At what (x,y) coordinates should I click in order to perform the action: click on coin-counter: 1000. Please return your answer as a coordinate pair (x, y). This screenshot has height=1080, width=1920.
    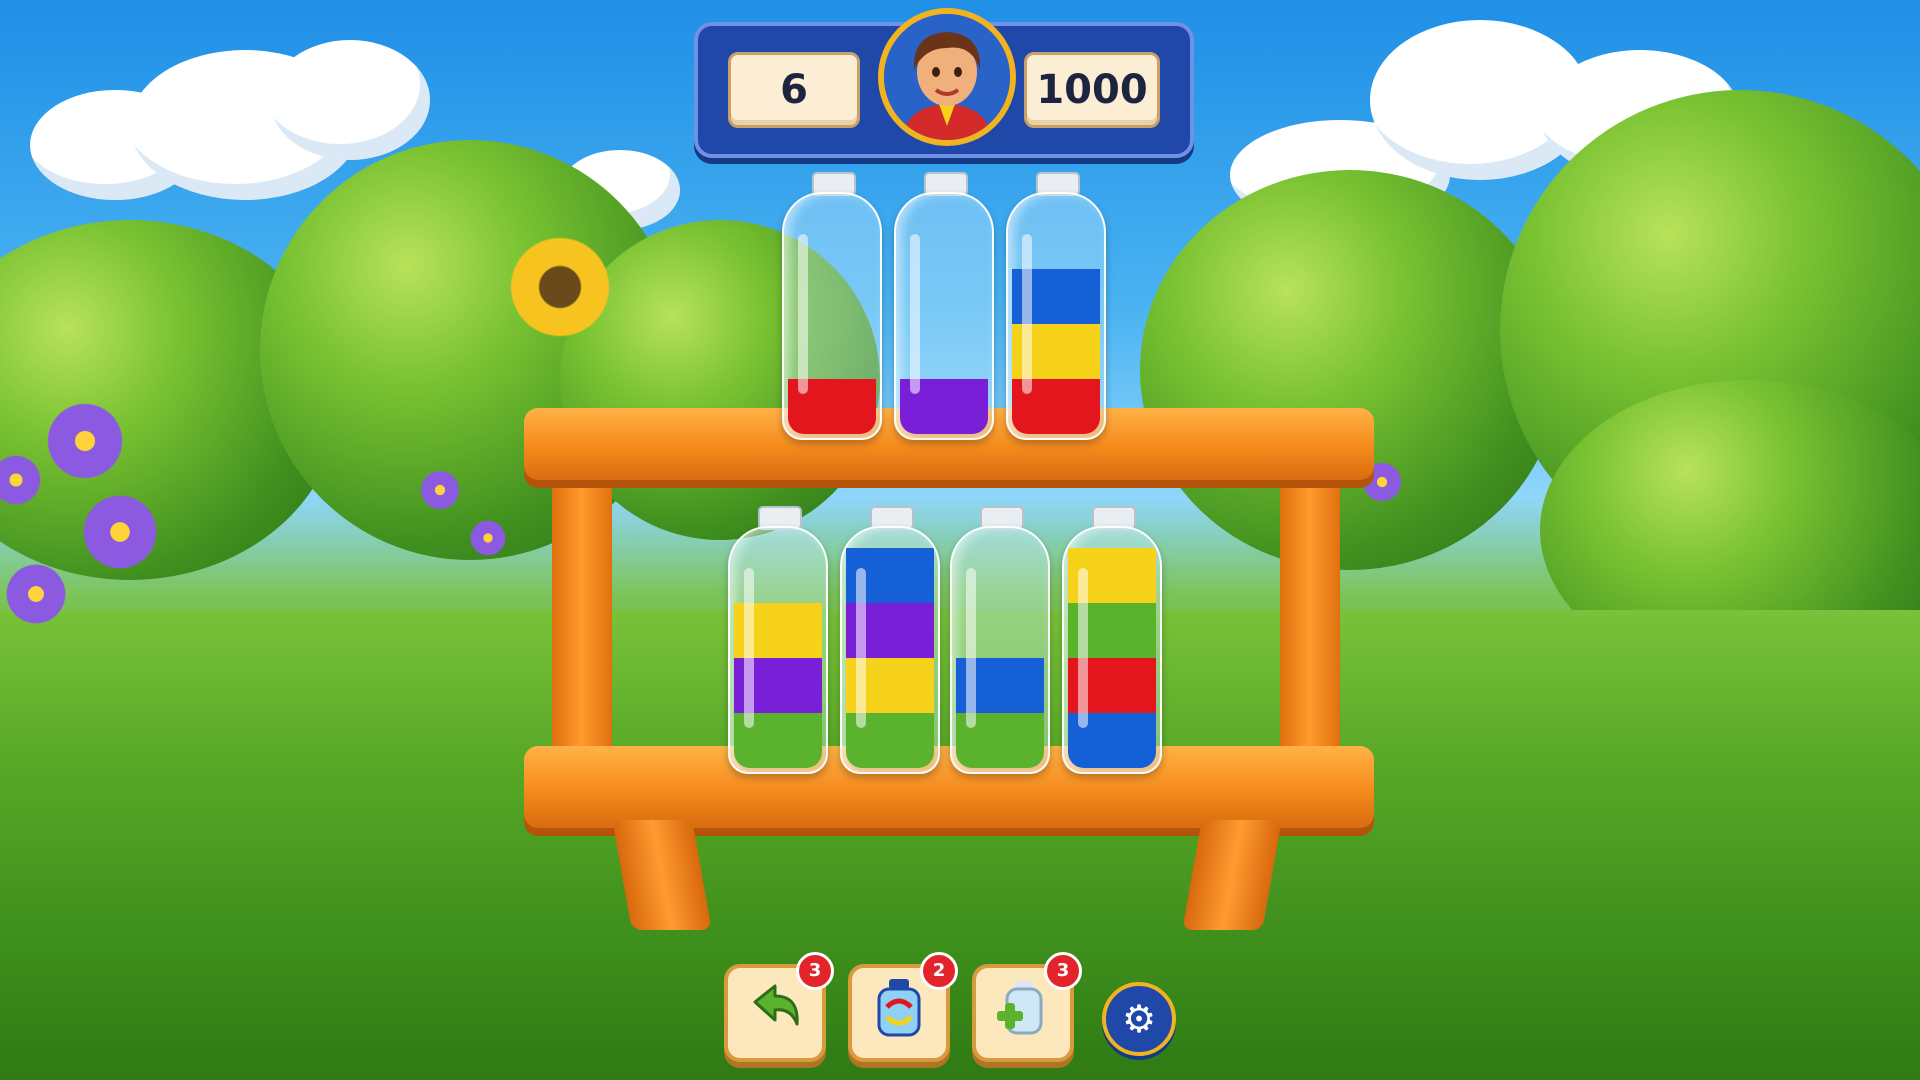
    Looking at the image, I should click on (1092, 90).